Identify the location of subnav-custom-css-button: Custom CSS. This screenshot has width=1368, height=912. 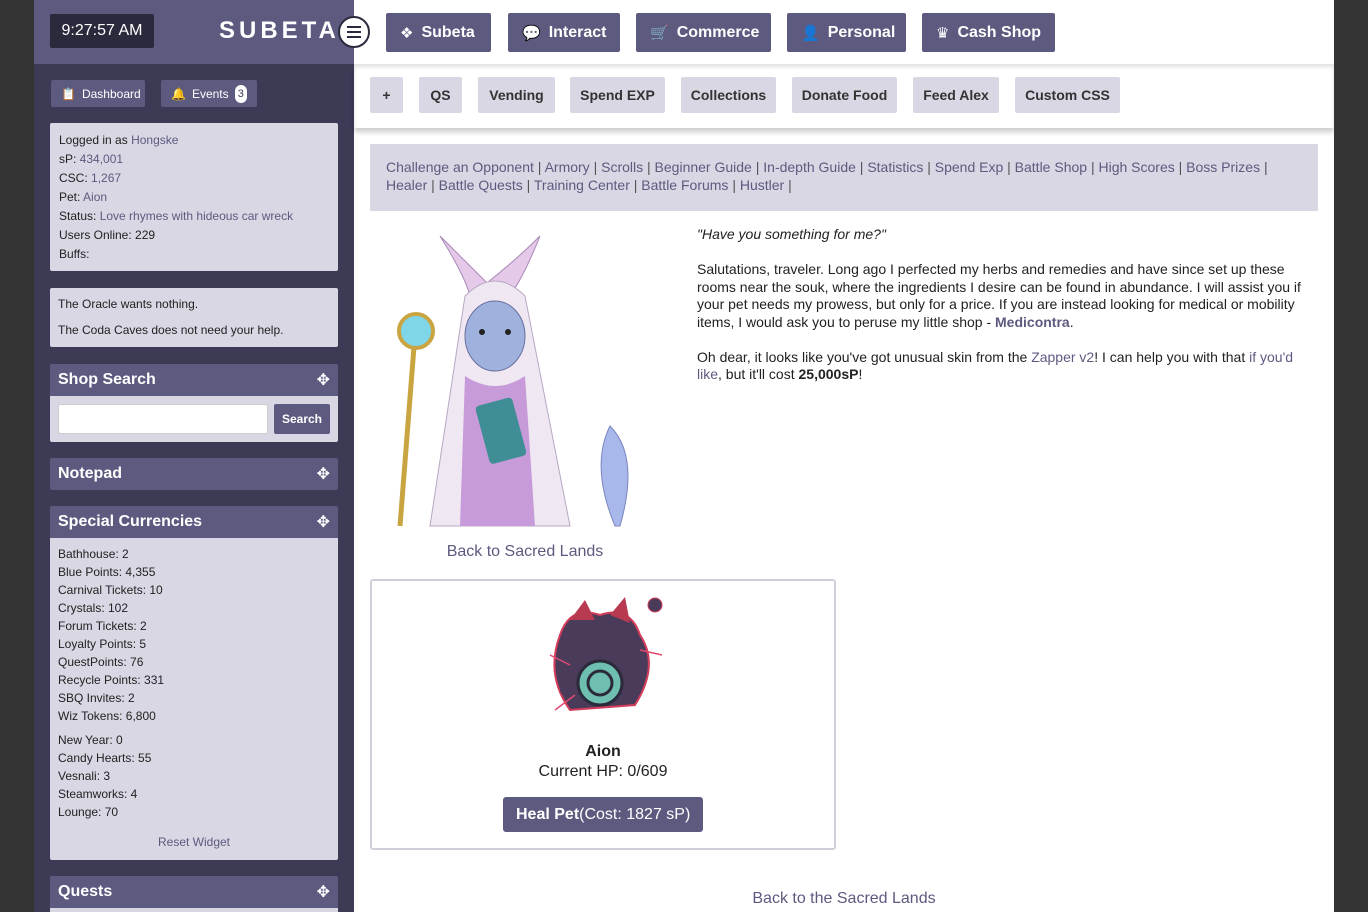
(1067, 95).